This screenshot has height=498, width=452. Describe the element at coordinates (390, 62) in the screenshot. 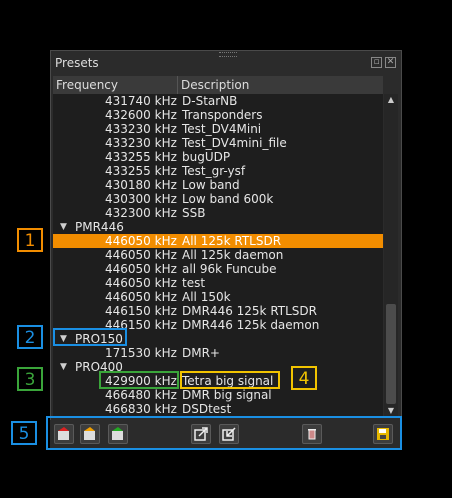

I see `close-icon: ✕` at that location.